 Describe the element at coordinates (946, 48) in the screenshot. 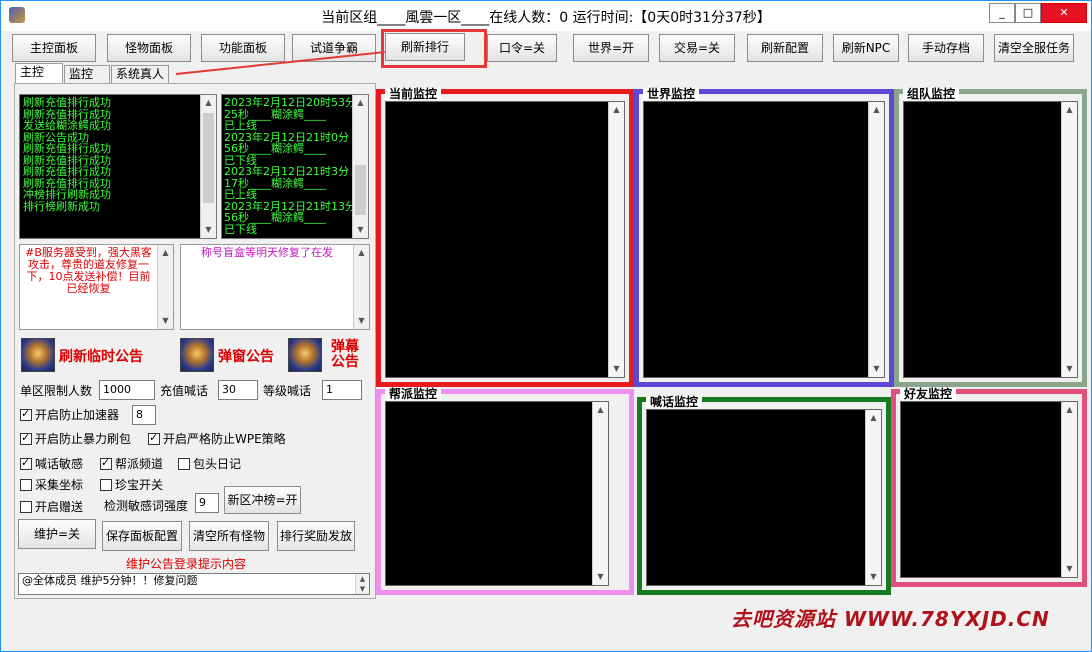

I see `manual-save-button: 手动存档` at that location.